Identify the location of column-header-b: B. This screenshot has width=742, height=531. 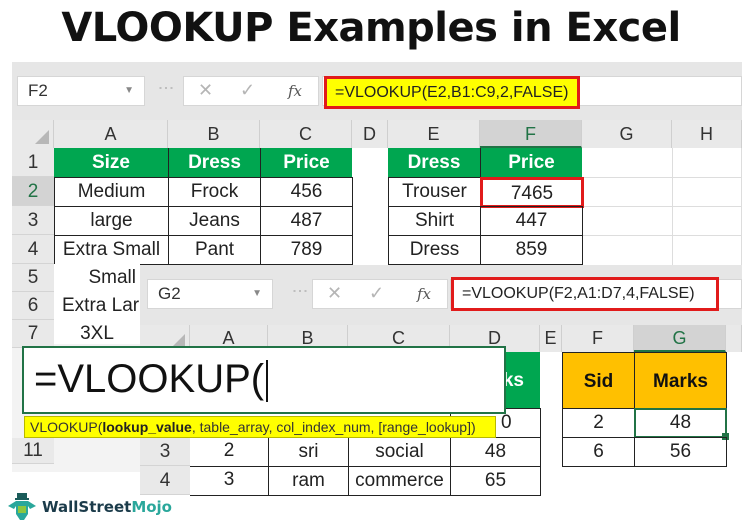
(214, 134).